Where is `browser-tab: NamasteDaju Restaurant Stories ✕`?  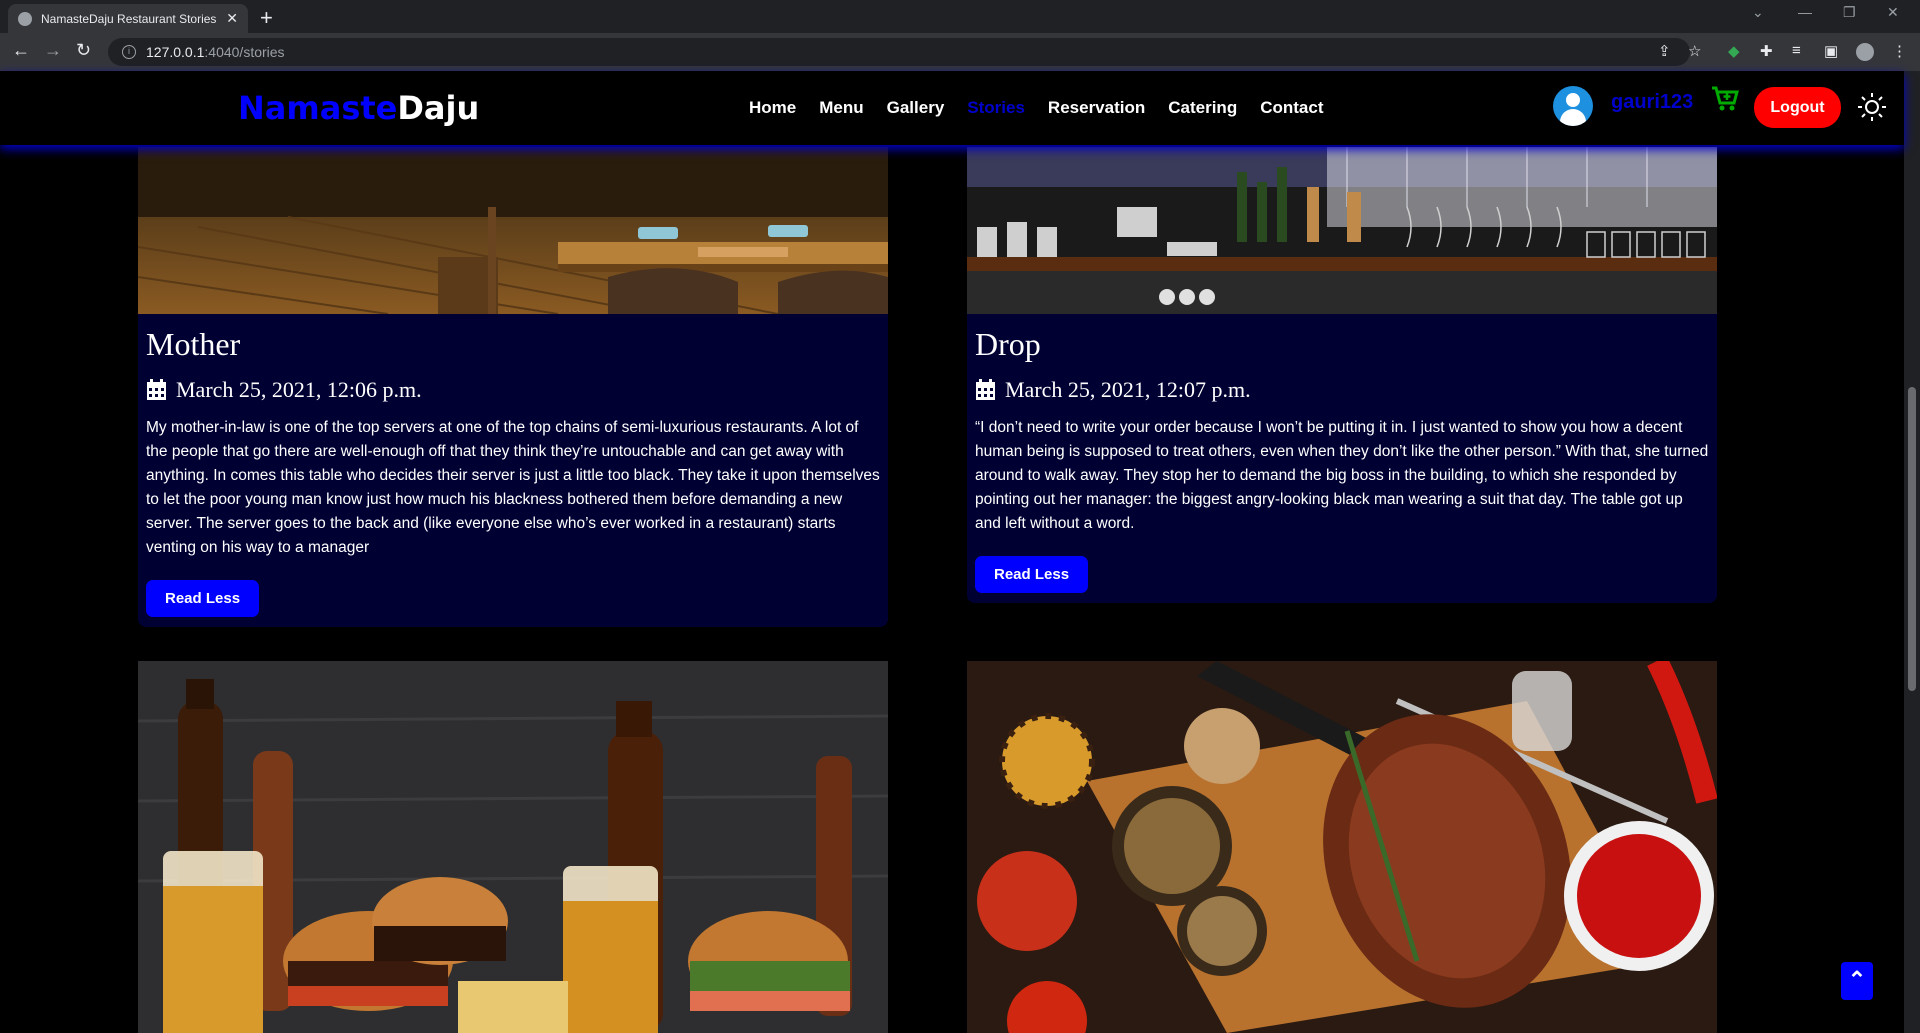
browser-tab: NamasteDaju Restaurant Stories ✕ is located at coordinates (128, 18).